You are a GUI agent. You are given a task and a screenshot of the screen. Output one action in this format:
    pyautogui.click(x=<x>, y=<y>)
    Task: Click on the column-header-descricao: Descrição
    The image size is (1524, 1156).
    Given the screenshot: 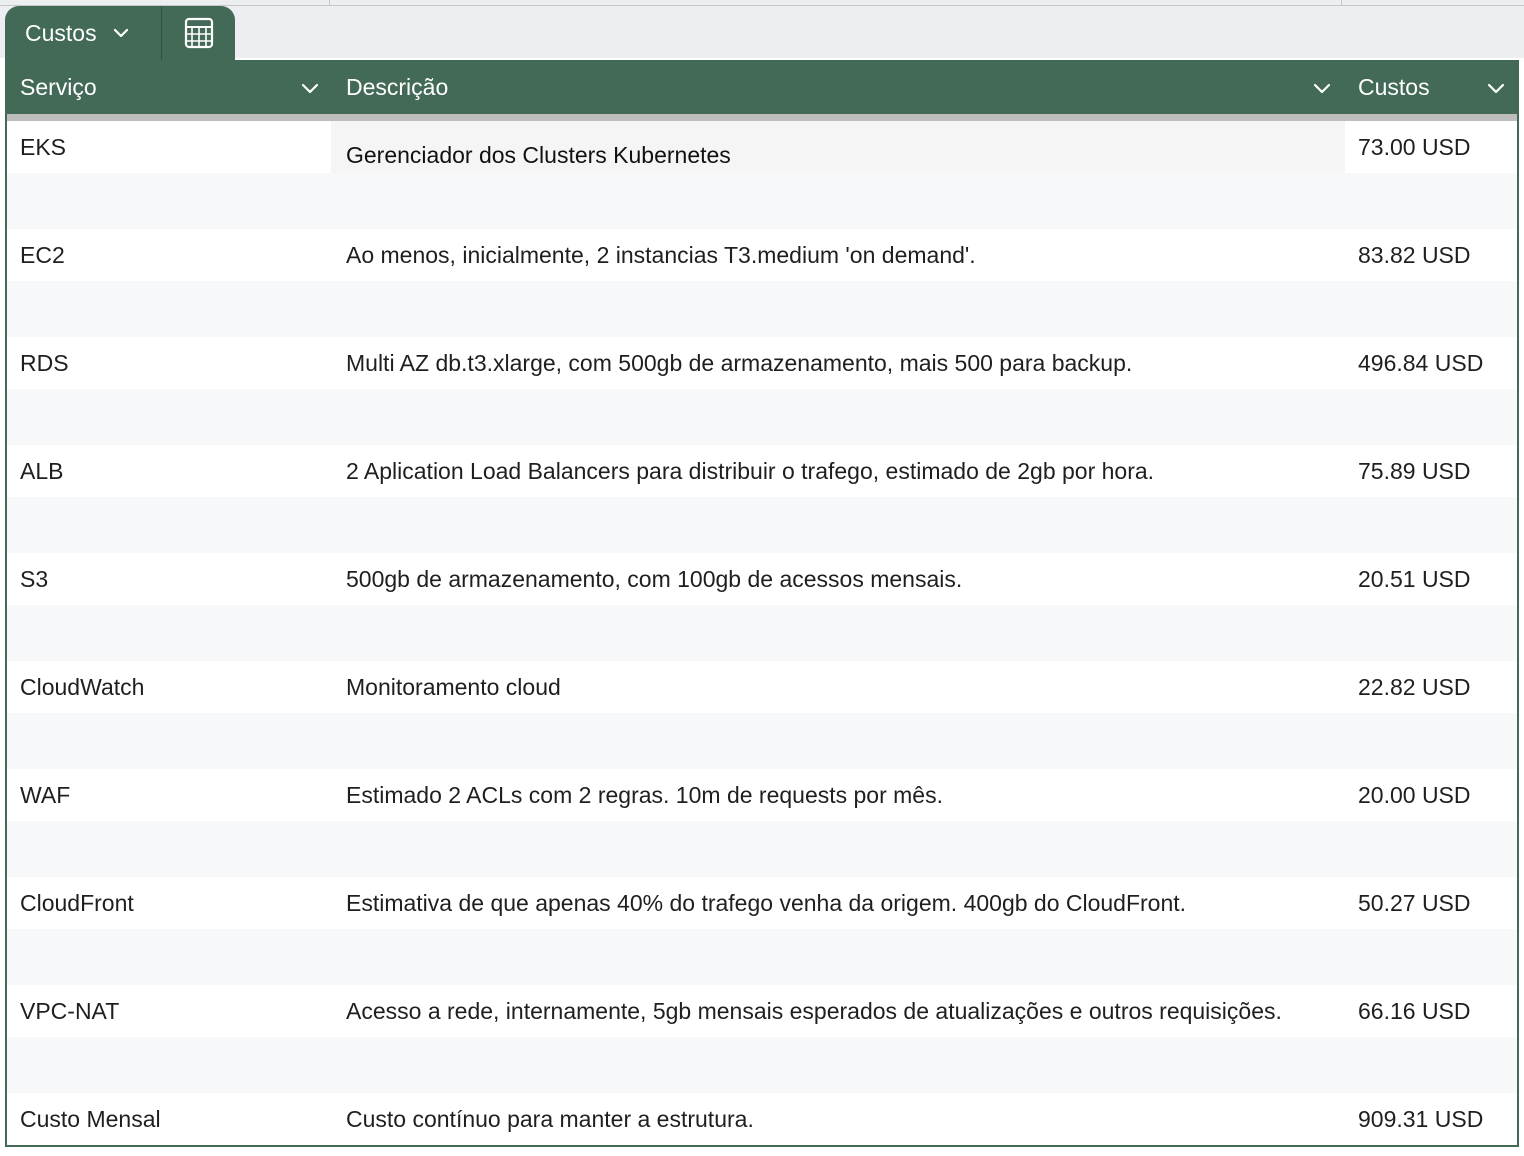 What is the action you would take?
    pyautogui.click(x=839, y=87)
    